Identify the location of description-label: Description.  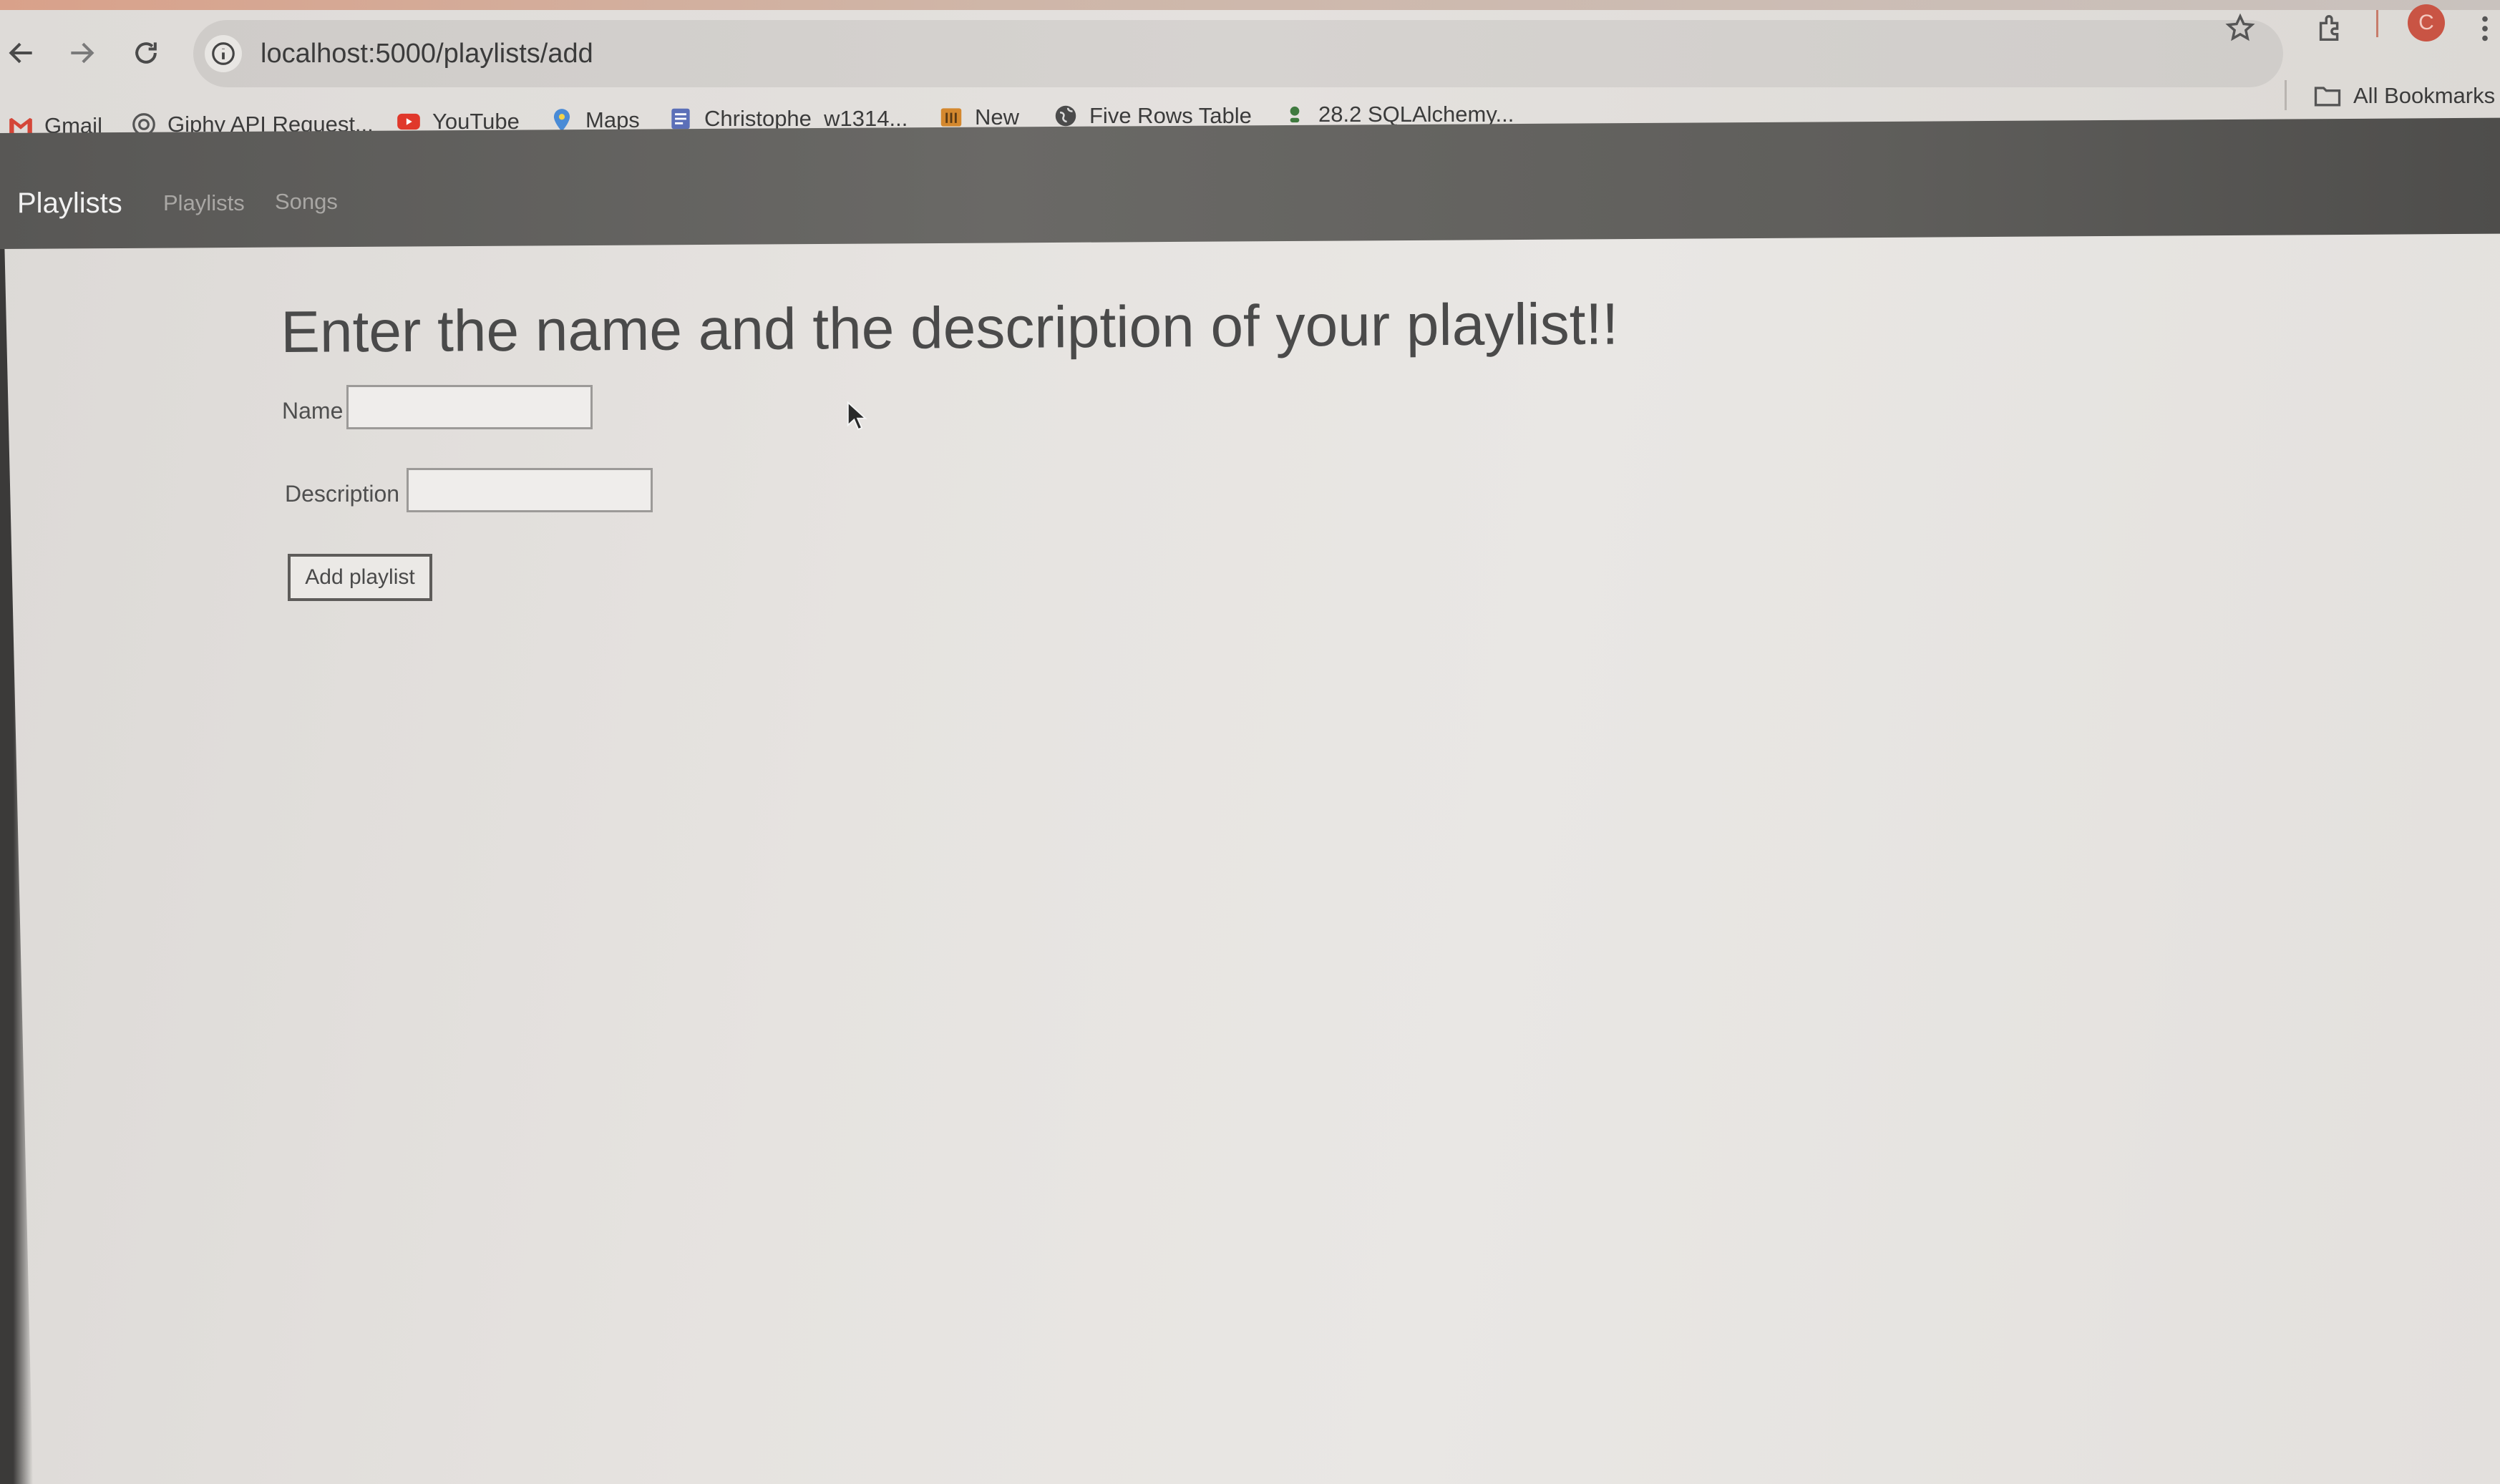
(342, 494).